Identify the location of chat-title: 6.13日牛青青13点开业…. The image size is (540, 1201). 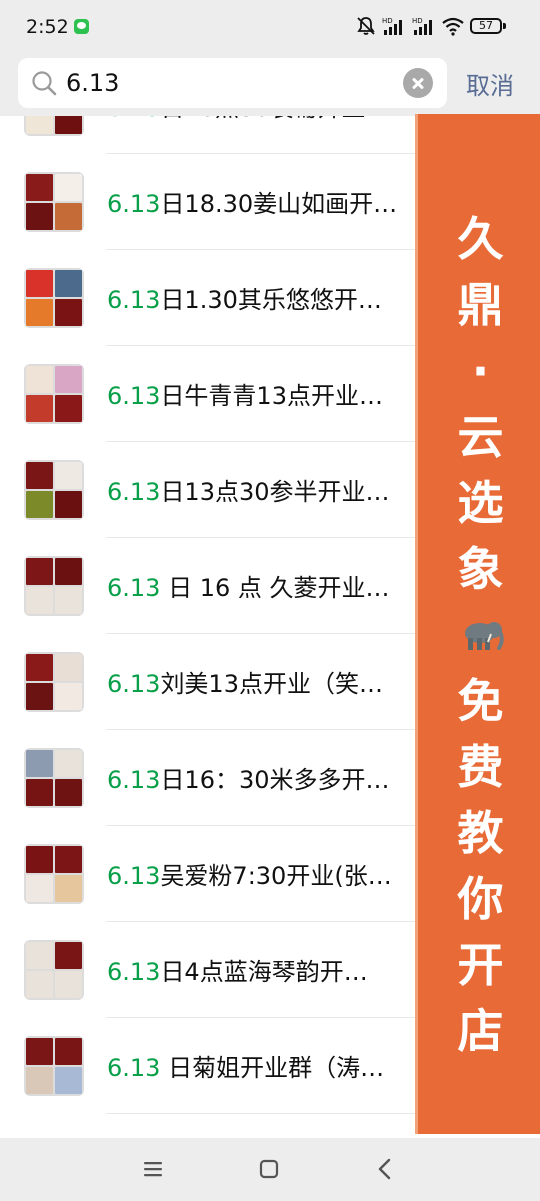
(259, 393).